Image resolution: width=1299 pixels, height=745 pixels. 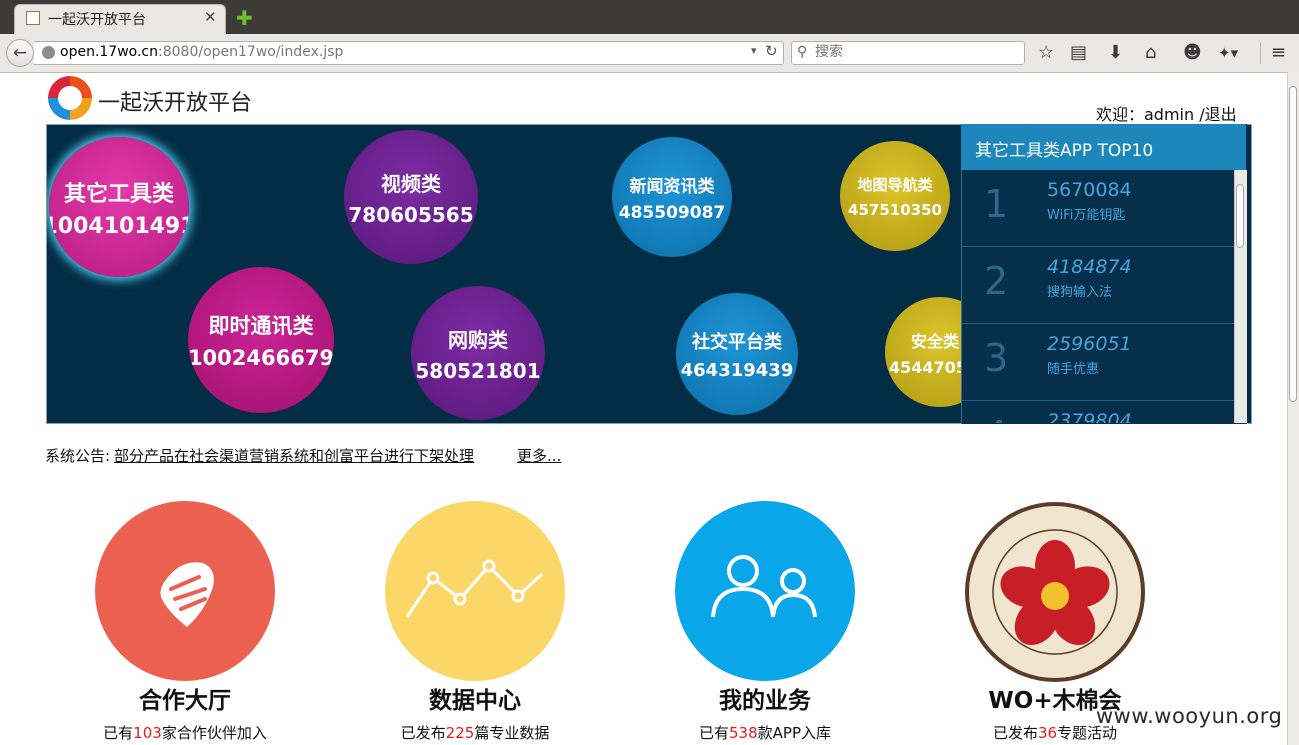 I want to click on category-value: 485509087, so click(x=672, y=212).